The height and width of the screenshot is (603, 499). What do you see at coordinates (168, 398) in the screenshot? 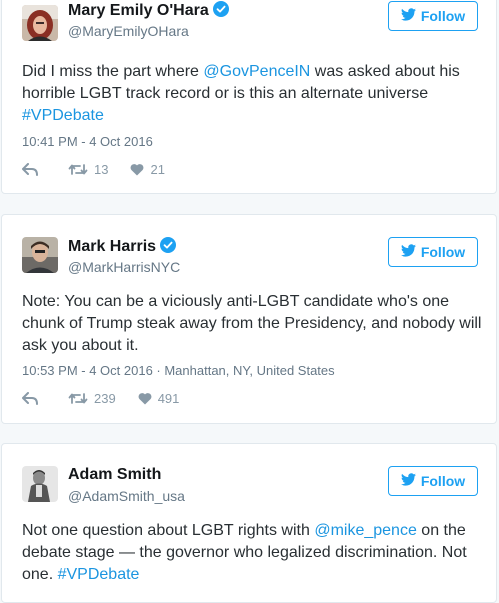
I see `like-count: 491` at bounding box center [168, 398].